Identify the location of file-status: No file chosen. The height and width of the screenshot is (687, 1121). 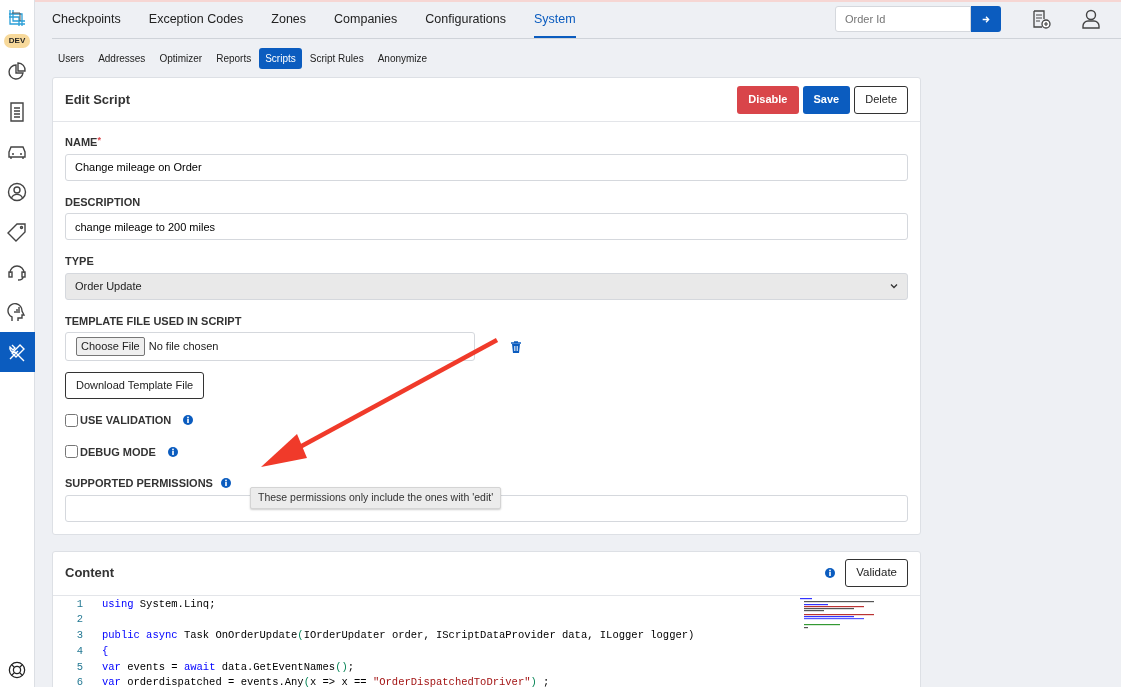
(183, 347).